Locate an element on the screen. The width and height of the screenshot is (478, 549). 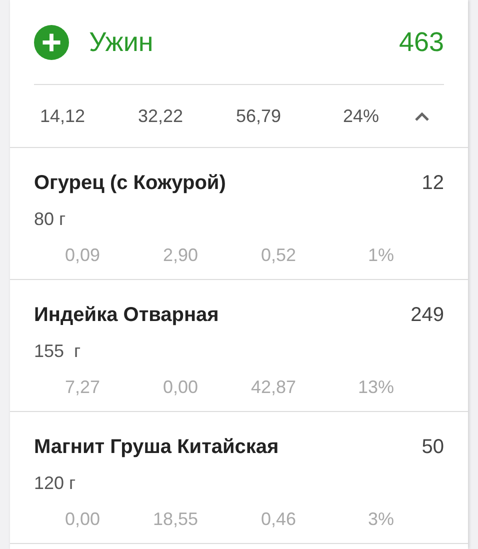
nutrient-value: 42,87 is located at coordinates (273, 387).